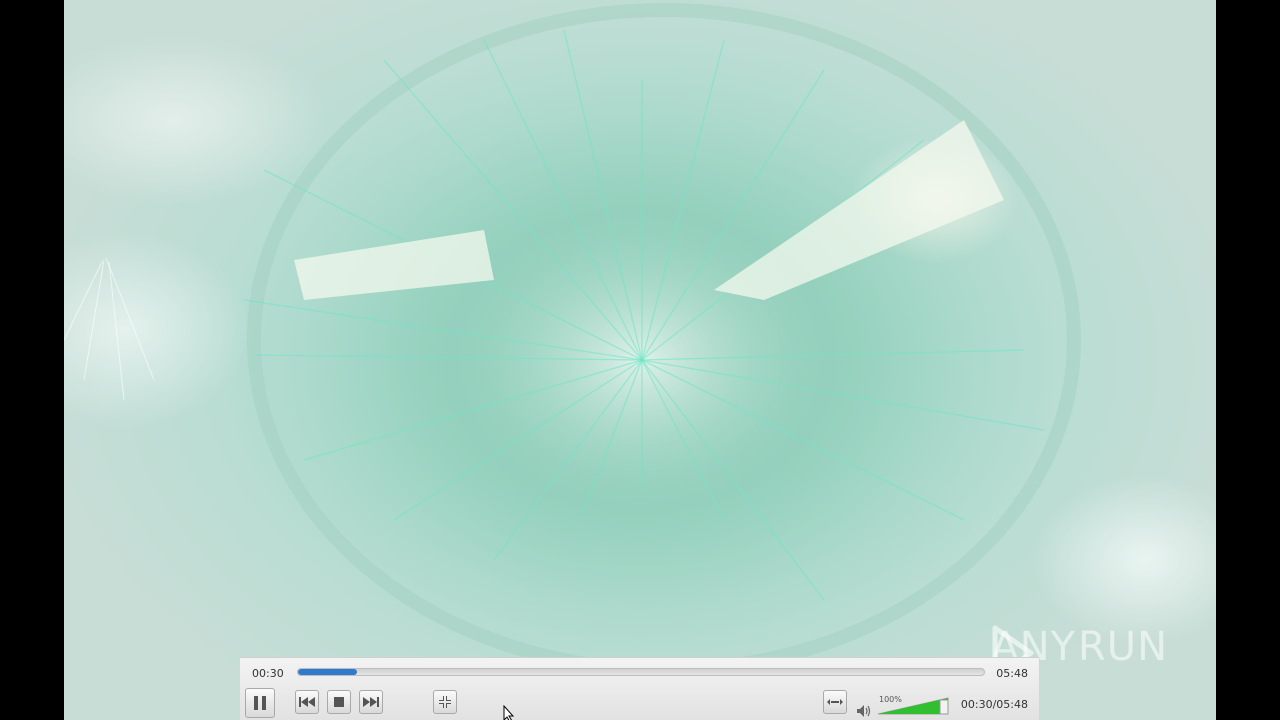  I want to click on speaker-icon, so click(864, 711).